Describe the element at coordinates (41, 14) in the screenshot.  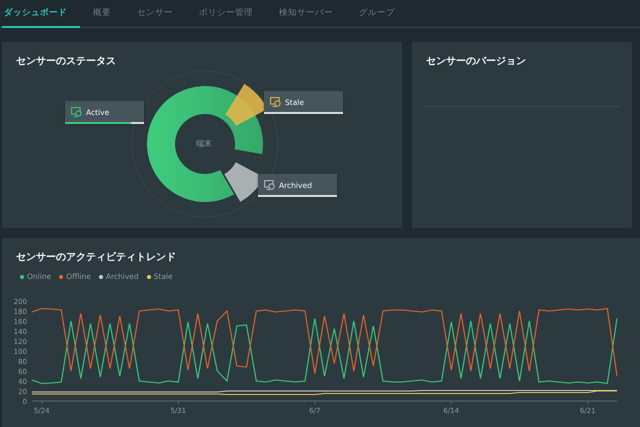
I see `nav-tab: ダッシュボード` at that location.